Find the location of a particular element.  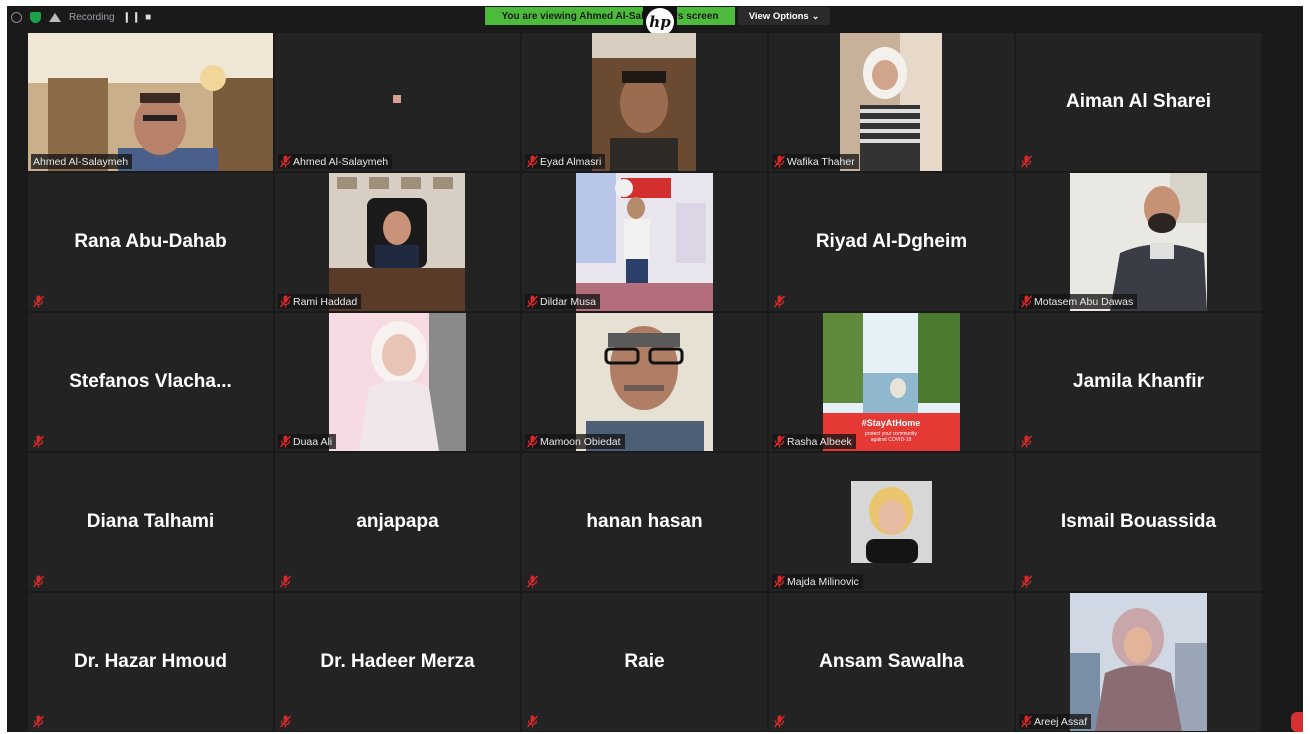

participant-name-label: Rasha Albeek is located at coordinates (814, 441).